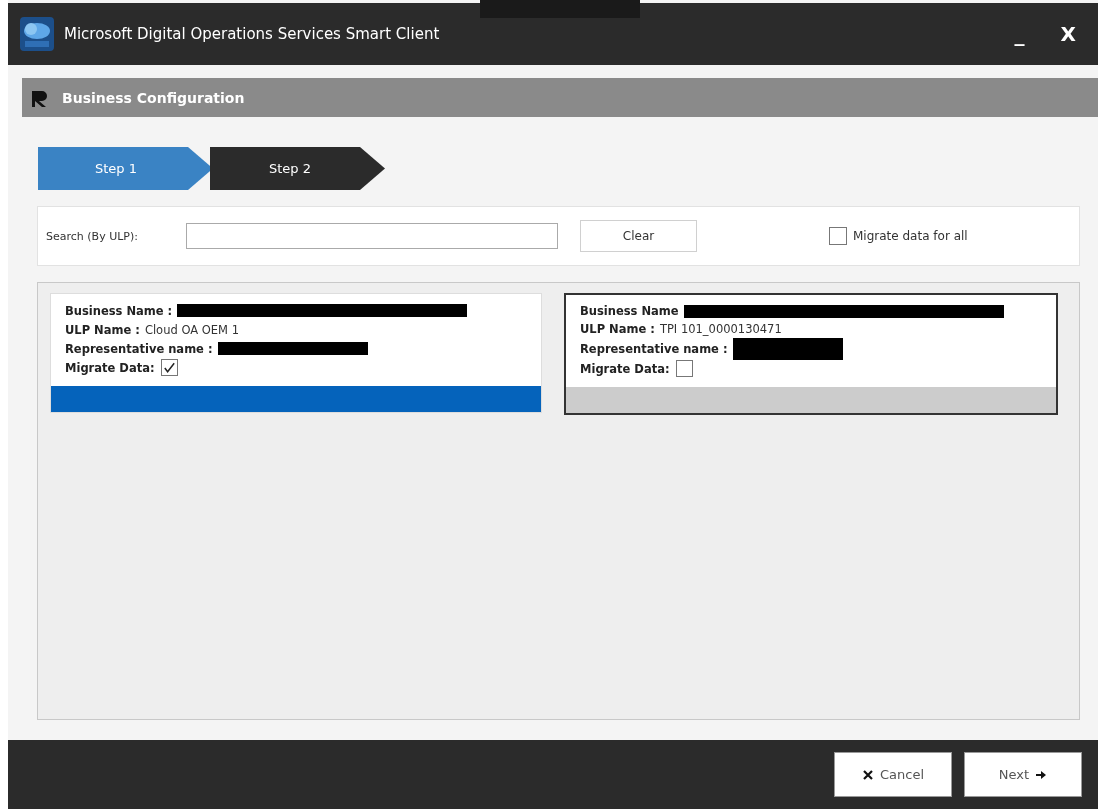 This screenshot has height=809, width=1098. I want to click on arrow-right-icon, so click(1041, 774).